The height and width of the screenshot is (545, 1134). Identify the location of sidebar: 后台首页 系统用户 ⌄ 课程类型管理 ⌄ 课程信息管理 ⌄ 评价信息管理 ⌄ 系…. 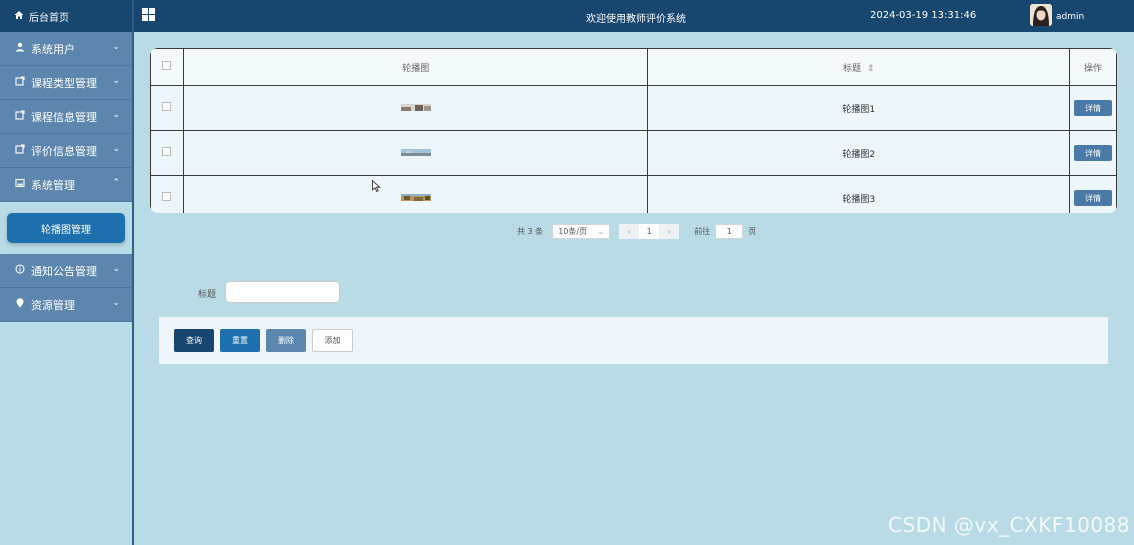
(67, 272).